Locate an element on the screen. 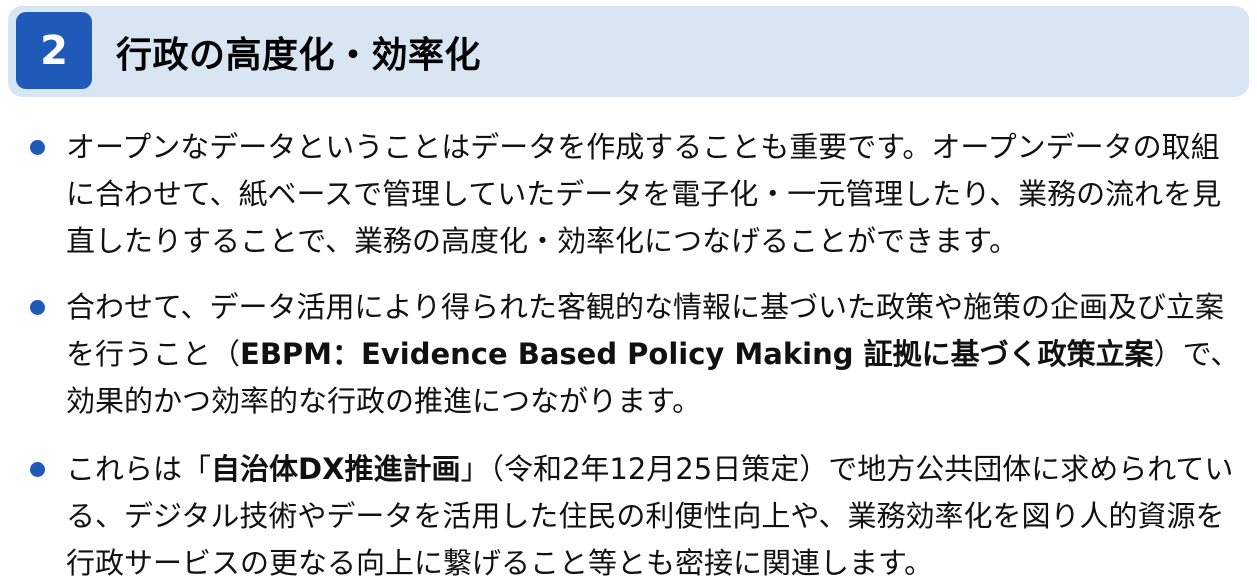  bullet-3-pre: これらは「 is located at coordinates (139, 469).